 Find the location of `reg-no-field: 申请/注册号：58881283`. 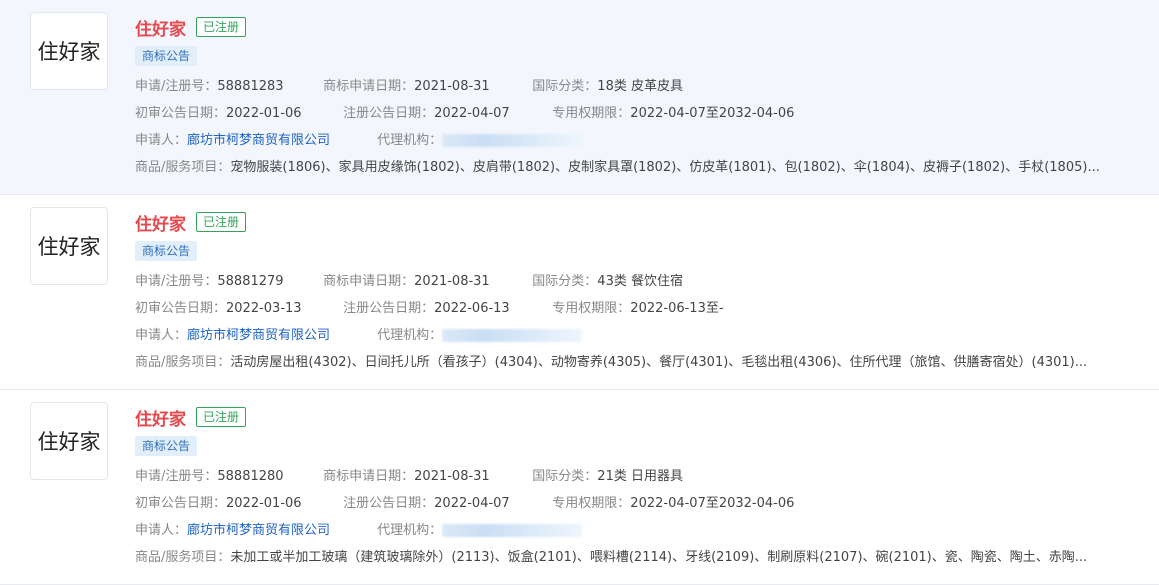

reg-no-field: 申请/注册号：58881283 is located at coordinates (227, 86).